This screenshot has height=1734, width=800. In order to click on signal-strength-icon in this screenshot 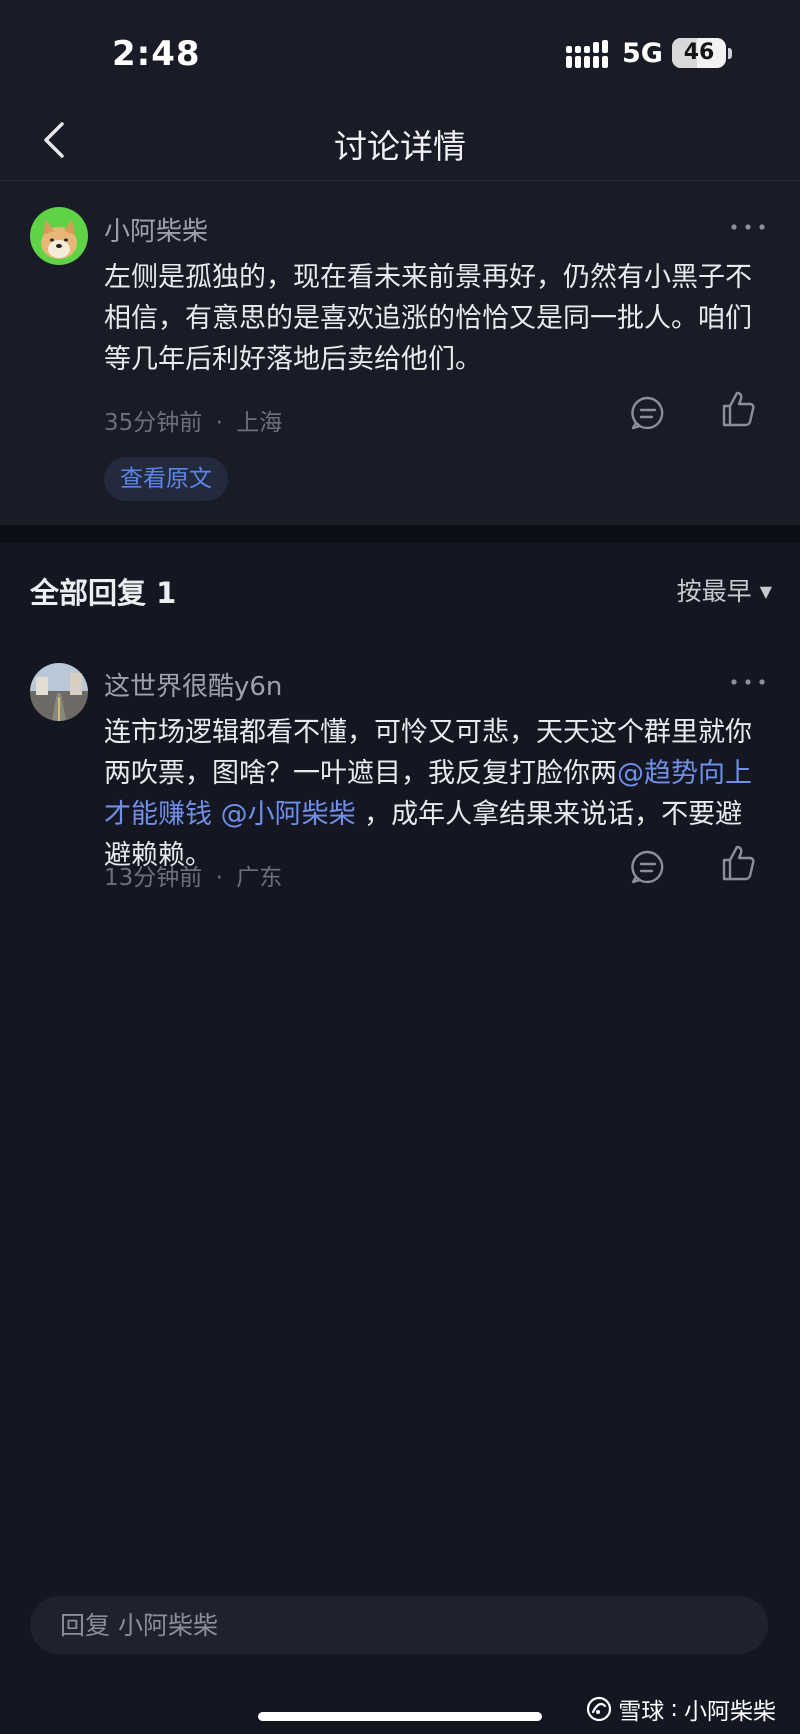, I will do `click(587, 54)`.